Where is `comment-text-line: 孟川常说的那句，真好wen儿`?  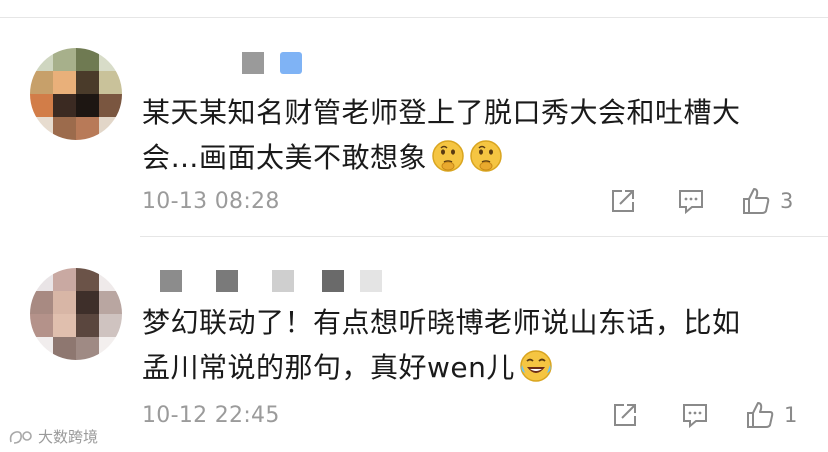
comment-text-line: 孟川常说的那句，真好wen儿 is located at coordinates (328, 367).